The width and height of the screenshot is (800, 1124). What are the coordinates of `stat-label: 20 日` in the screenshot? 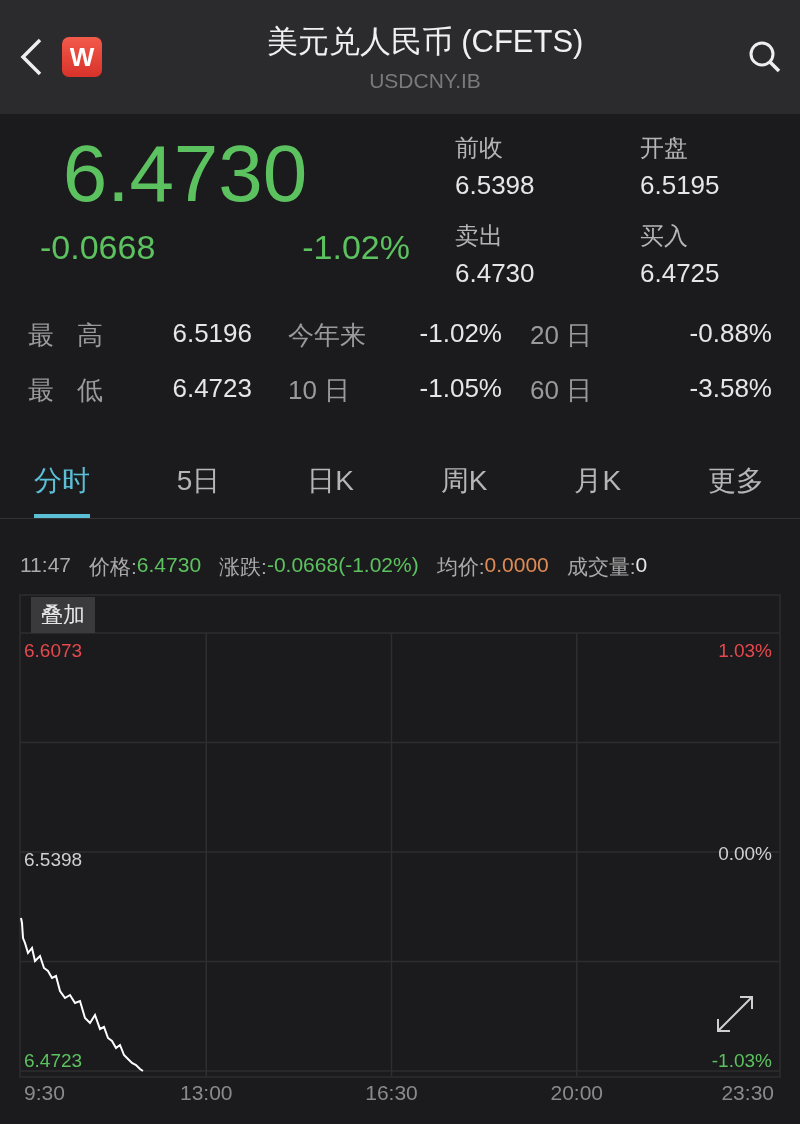 It's located at (561, 335).